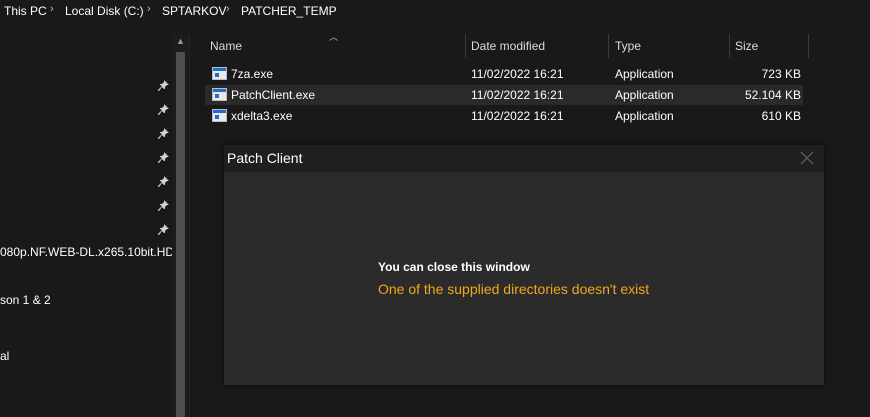 The image size is (870, 417). Describe the element at coordinates (628, 46) in the screenshot. I see `column-header-type: Type` at that location.